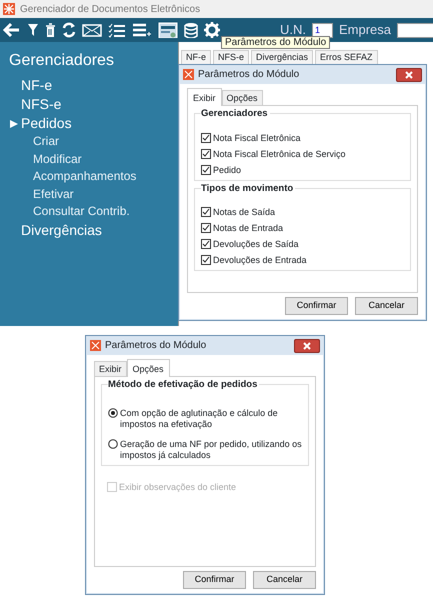  I want to click on field-label: U.N., so click(293, 29).